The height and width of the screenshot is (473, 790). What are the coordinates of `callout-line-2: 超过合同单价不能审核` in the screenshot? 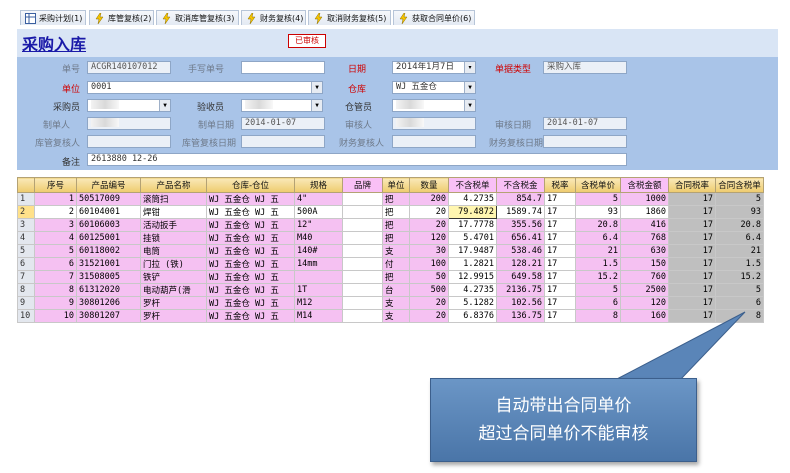 It's located at (563, 434).